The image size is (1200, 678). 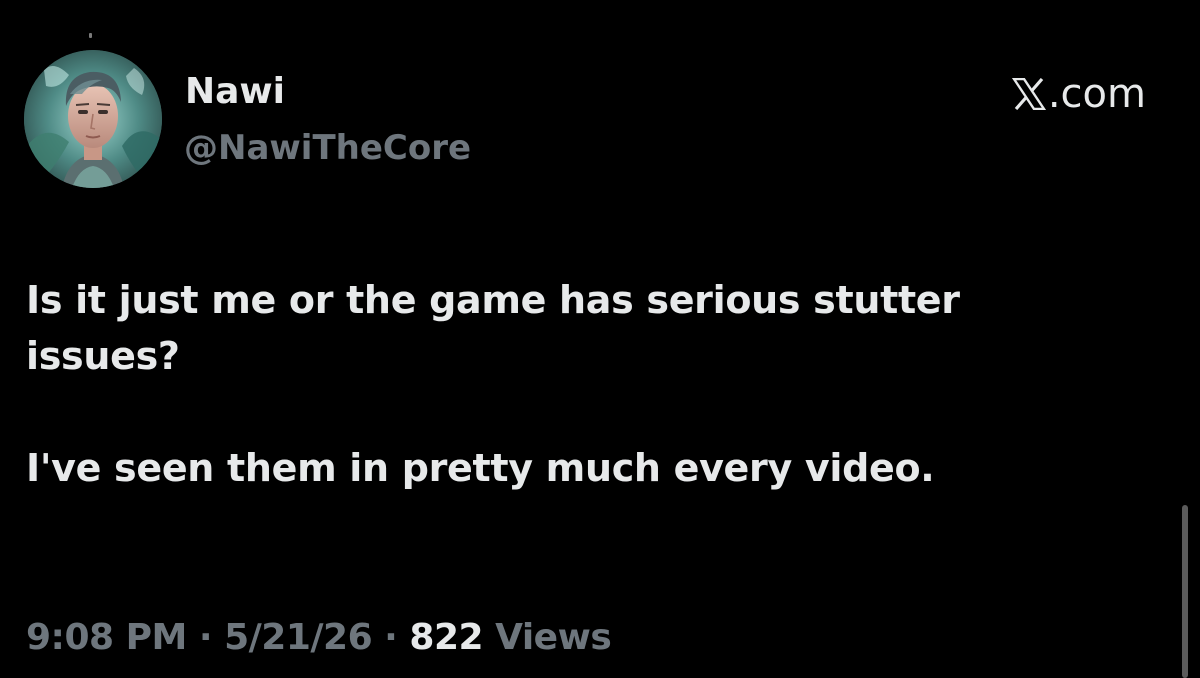 I want to click on brand-link: .com, so click(x=1078, y=94).